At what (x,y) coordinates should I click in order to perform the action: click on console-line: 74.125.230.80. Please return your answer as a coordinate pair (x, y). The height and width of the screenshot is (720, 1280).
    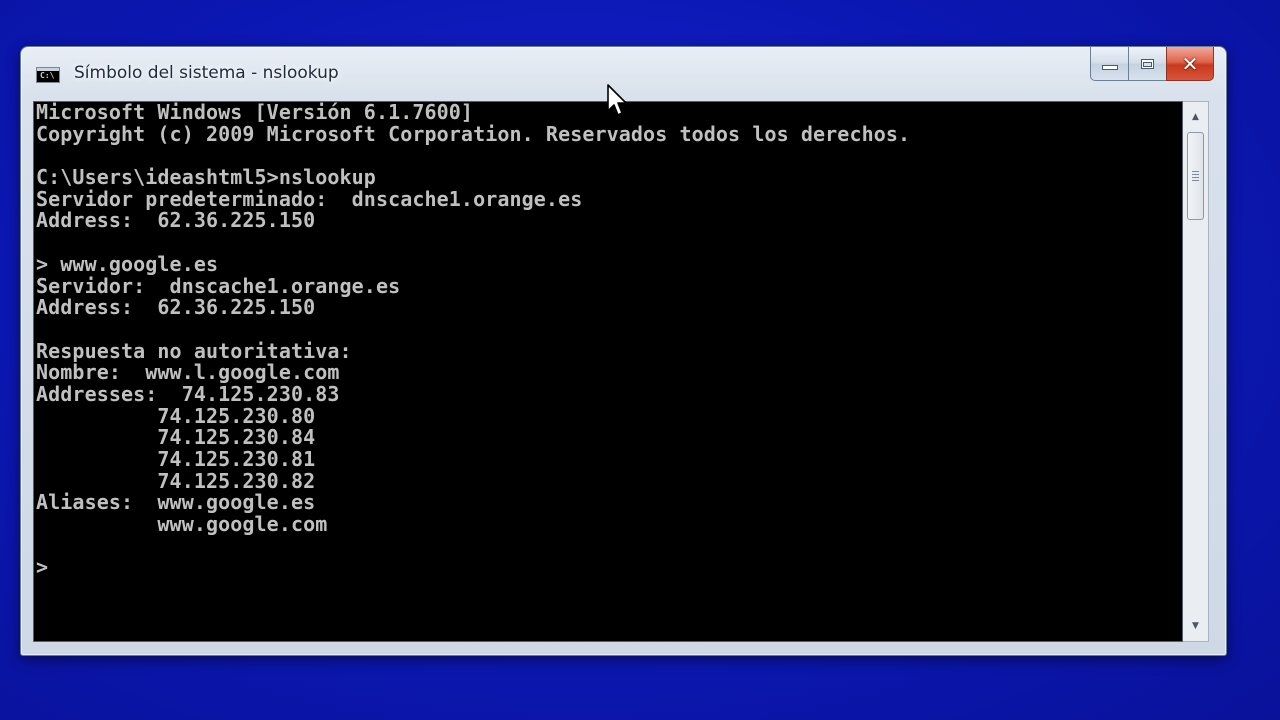
    Looking at the image, I should click on (176, 415).